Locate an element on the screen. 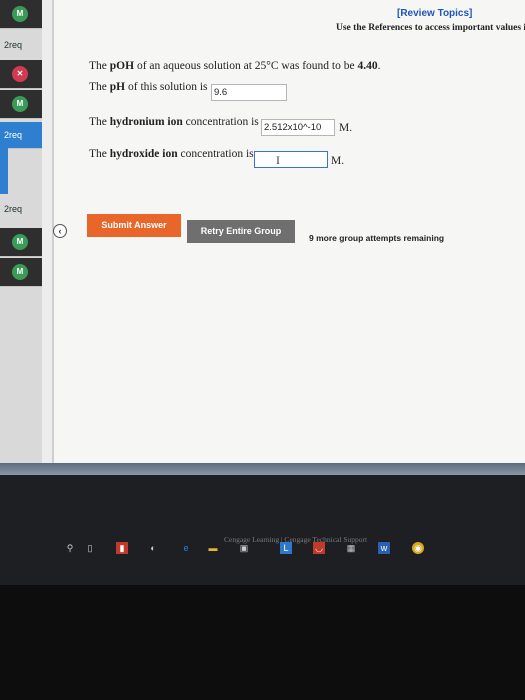 This screenshot has height=700, width=525. incorrect-badge-icon: ✕ is located at coordinates (20, 74).